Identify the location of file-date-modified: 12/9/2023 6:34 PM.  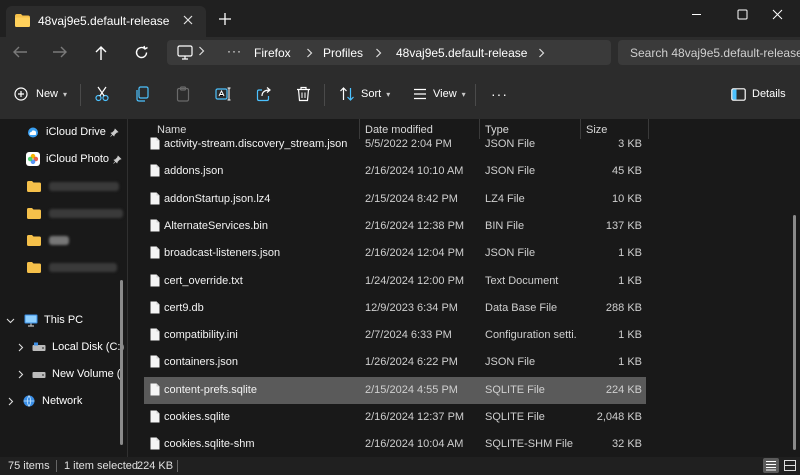
(411, 307).